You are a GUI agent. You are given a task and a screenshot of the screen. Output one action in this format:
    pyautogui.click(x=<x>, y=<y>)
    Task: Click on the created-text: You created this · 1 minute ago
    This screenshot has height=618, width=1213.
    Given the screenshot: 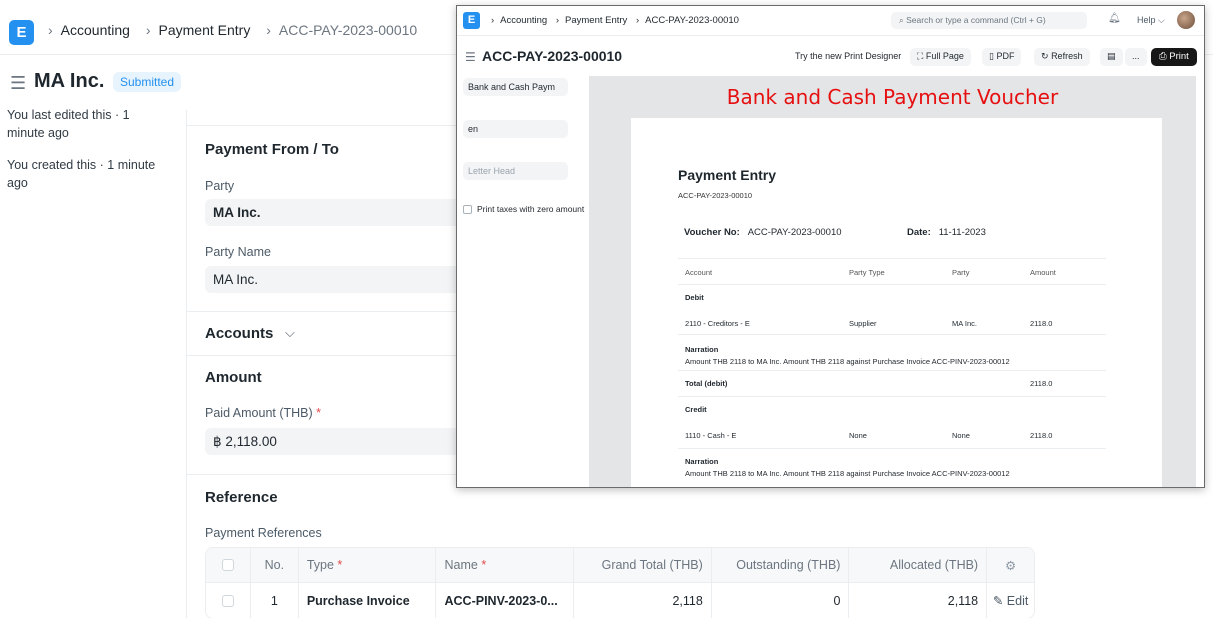 What is the action you would take?
    pyautogui.click(x=81, y=174)
    